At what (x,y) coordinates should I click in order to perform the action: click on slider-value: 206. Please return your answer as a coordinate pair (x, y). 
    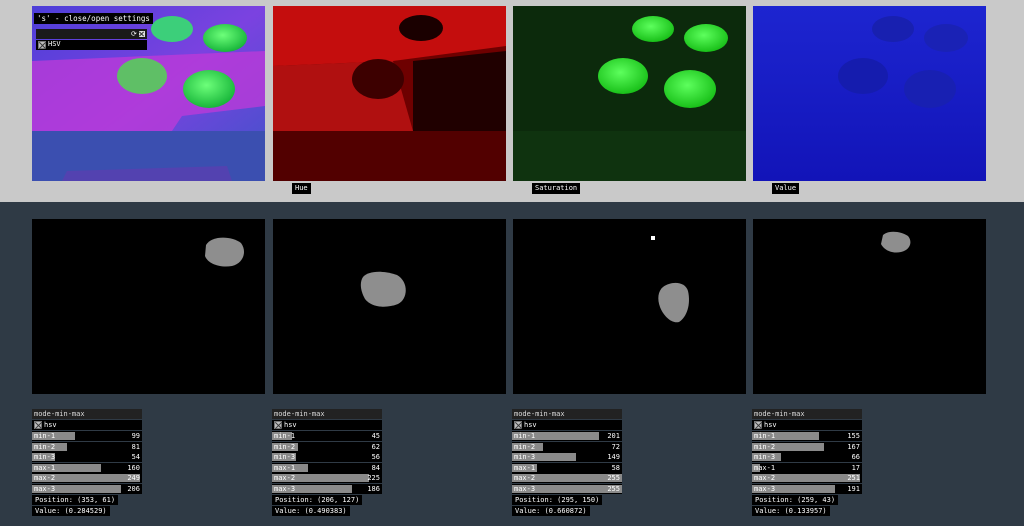
    Looking at the image, I should click on (133, 488).